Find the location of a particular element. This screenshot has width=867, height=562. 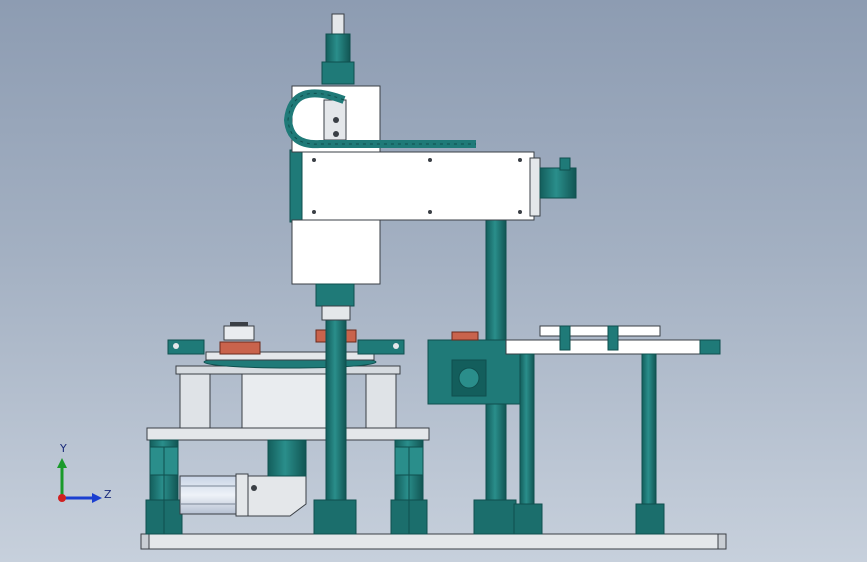

base-plate is located at coordinates (433, 541).